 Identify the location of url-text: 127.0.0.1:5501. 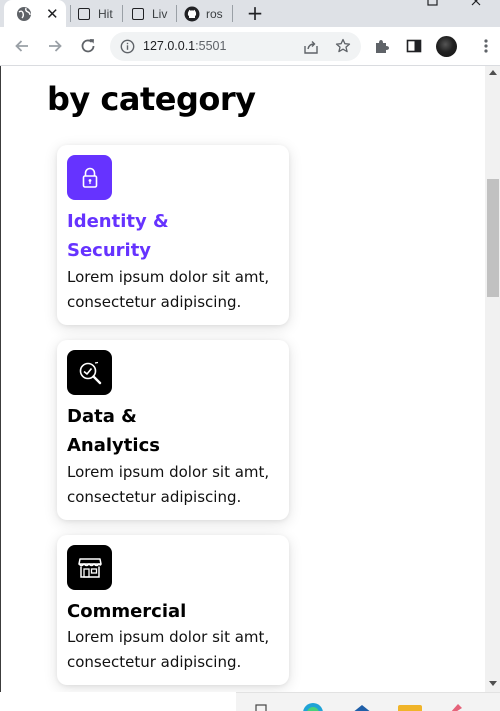
(184, 46).